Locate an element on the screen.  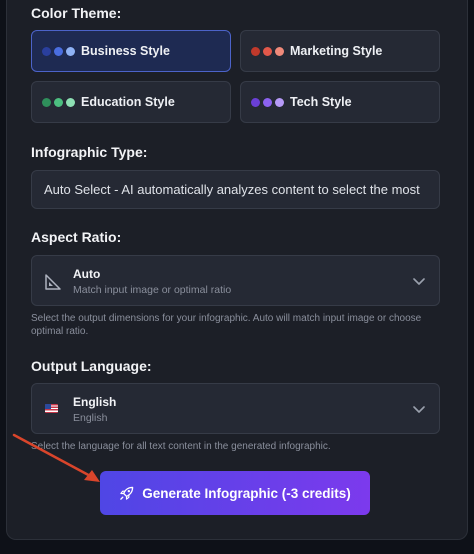
theme-option-label: Marketing Style is located at coordinates (336, 51).